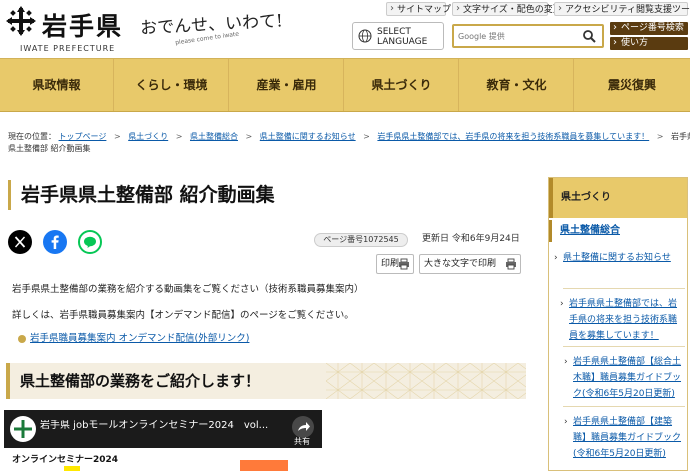  Describe the element at coordinates (214, 136) in the screenshot. I see `breadcrumb-land-general: 県土整備総合` at that location.